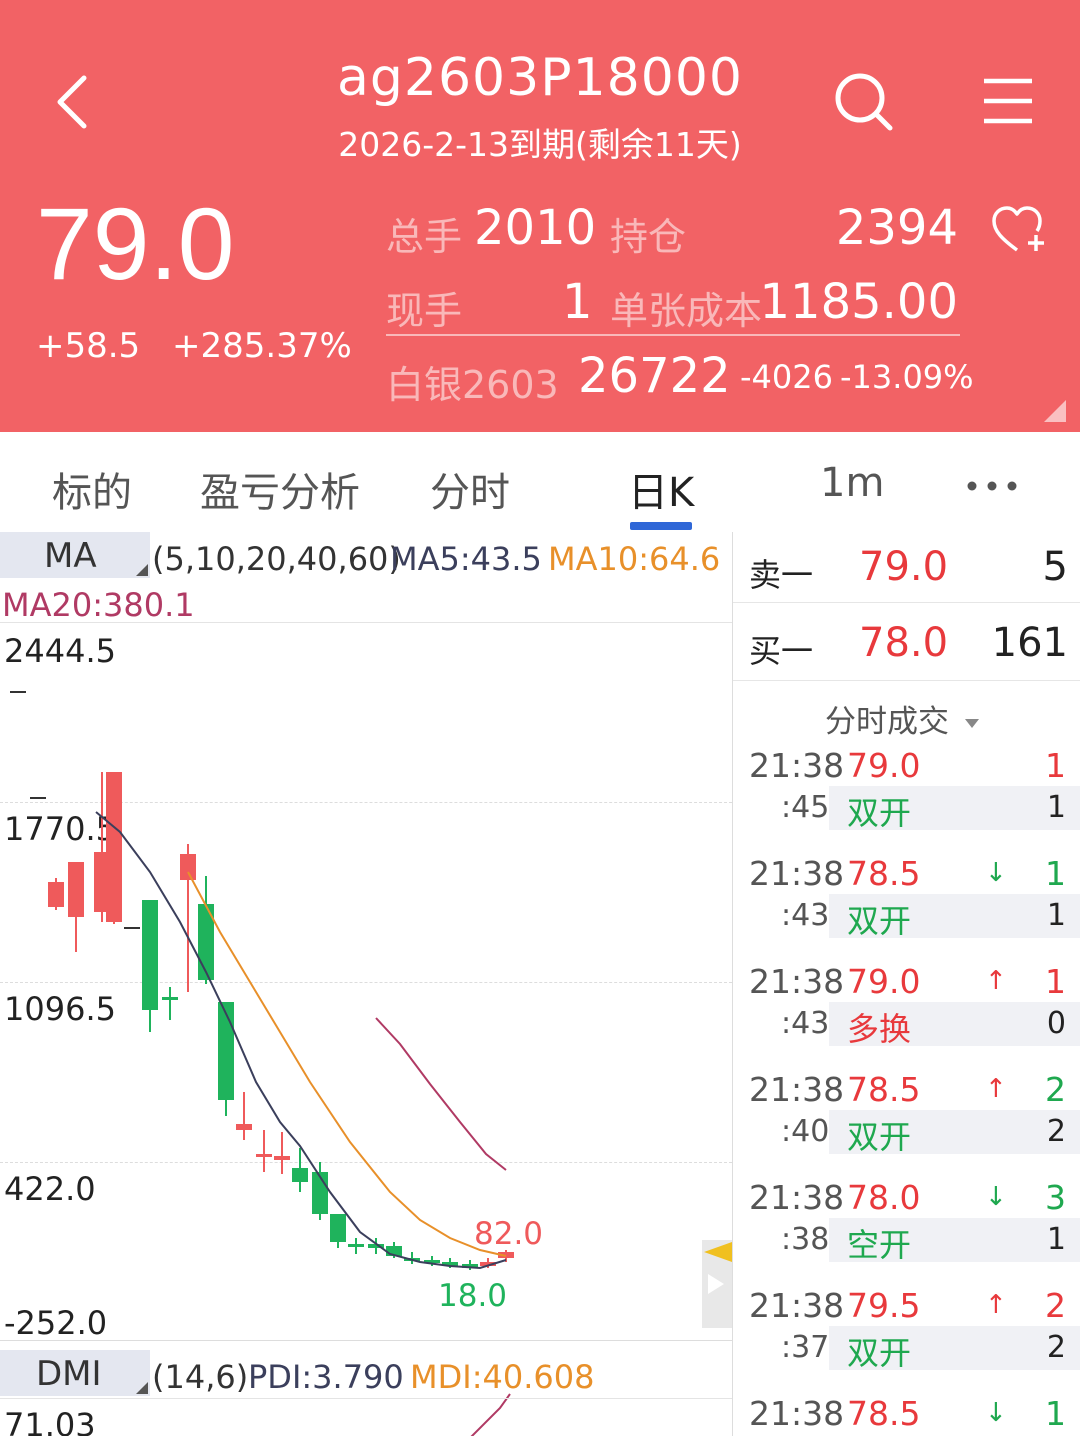 The image size is (1080, 1436). I want to click on current-volume-value: 1, so click(577, 302).